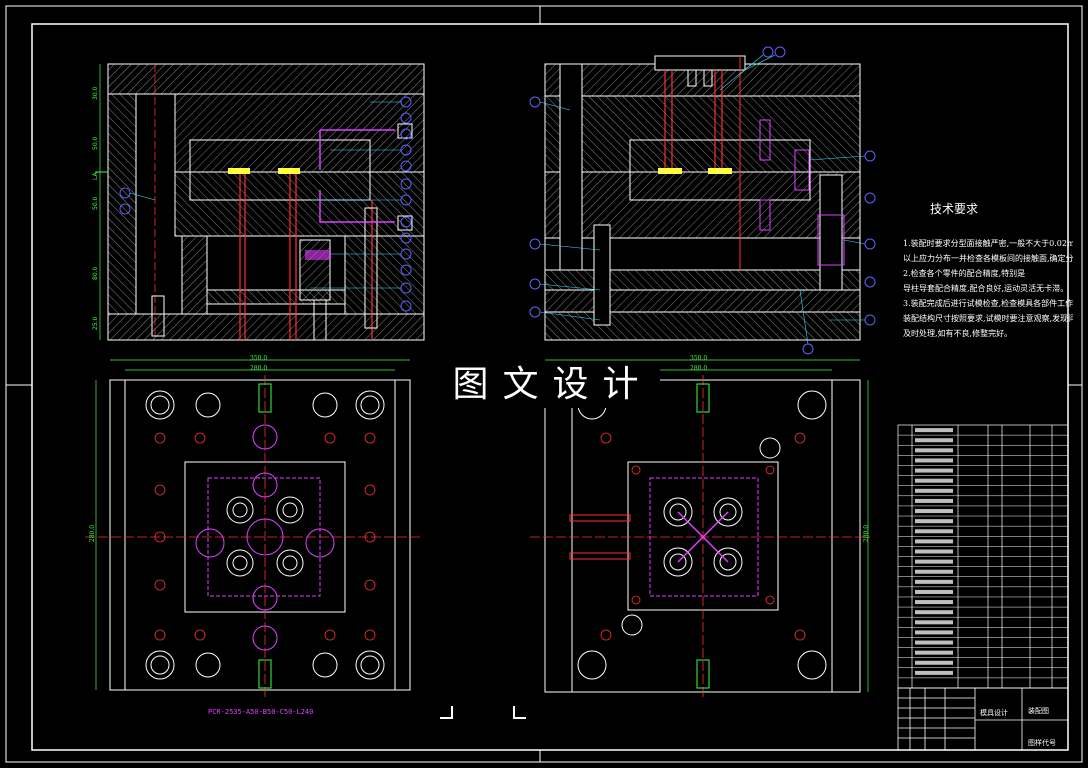 The height and width of the screenshot is (768, 1088). I want to click on section-view-right, so click(702, 200).